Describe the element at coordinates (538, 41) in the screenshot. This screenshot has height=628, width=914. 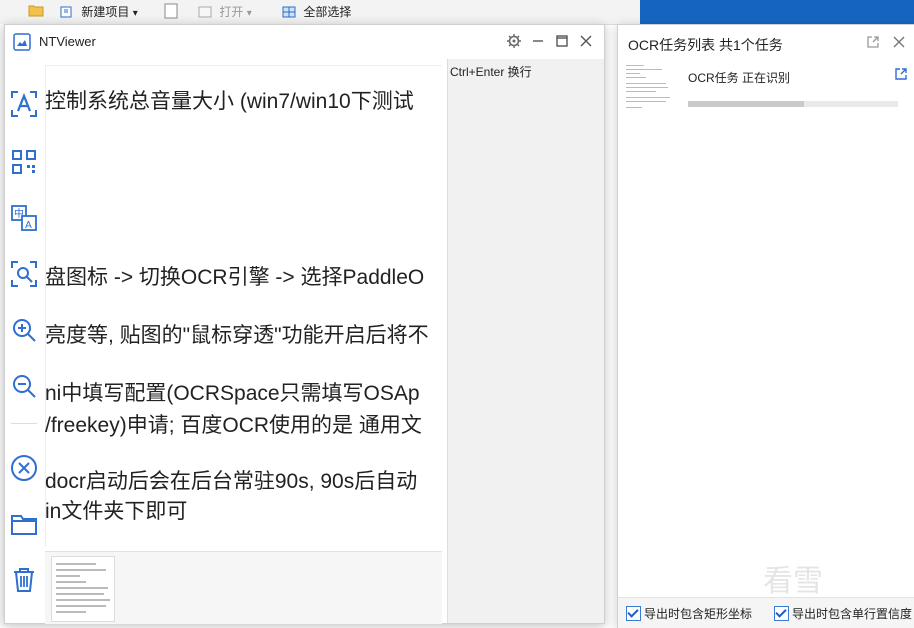
I see `minimize-icon` at that location.